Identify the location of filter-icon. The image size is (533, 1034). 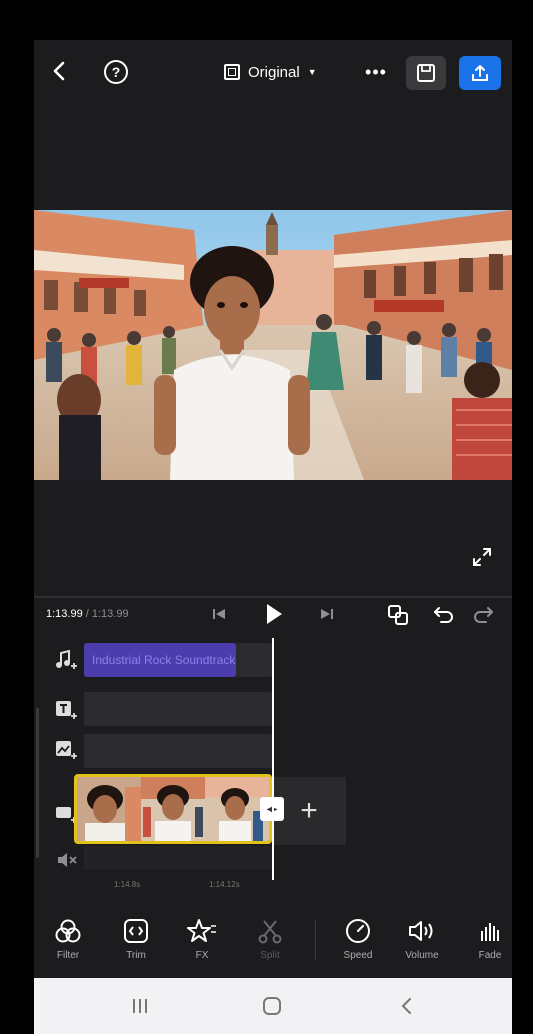
(68, 931).